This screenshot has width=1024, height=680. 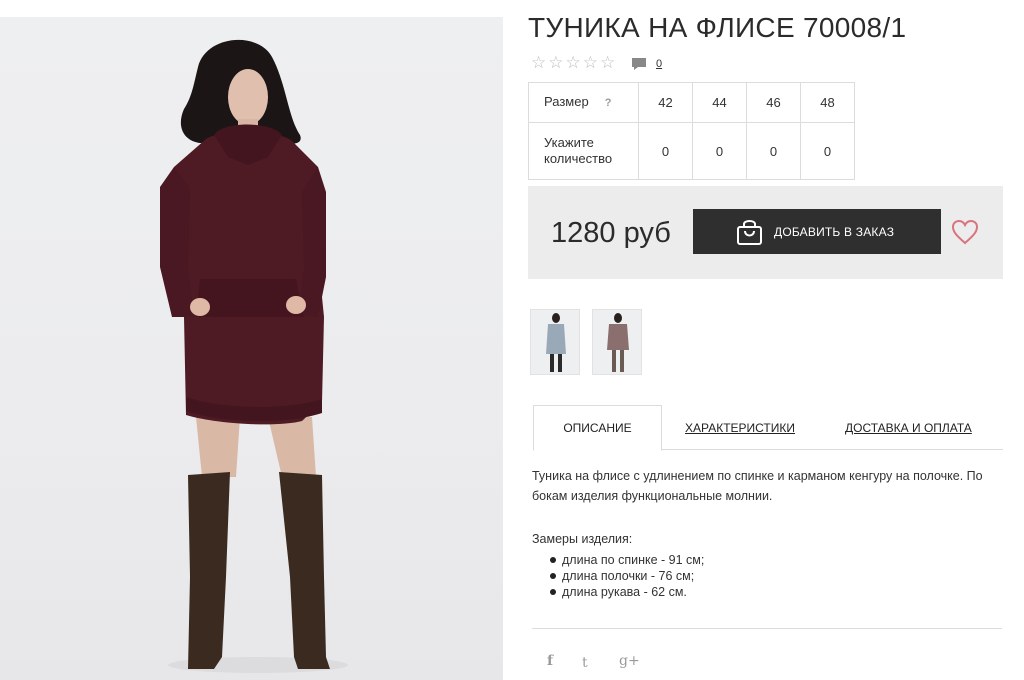 I want to click on product-title: ТУНИКА НА ФЛИСЕ 70008/1, so click(x=717, y=27).